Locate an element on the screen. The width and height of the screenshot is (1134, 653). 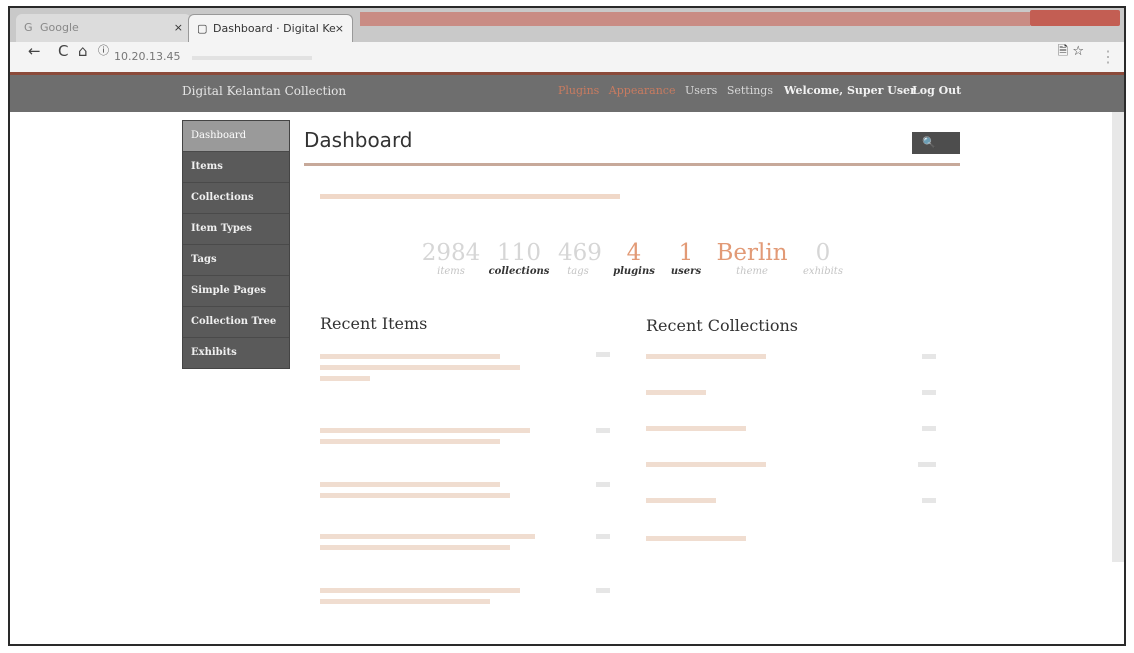
tab-strip: G Google × ▢ Dashboard · Digital Ke × is located at coordinates (567, 25).